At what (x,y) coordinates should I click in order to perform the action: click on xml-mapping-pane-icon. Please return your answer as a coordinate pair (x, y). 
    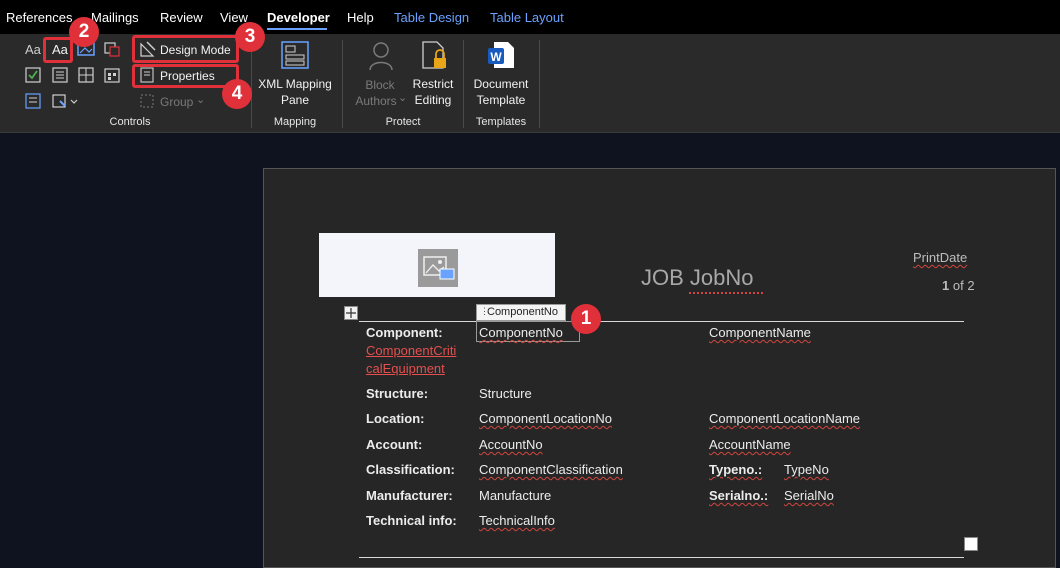
    Looking at the image, I should click on (295, 55).